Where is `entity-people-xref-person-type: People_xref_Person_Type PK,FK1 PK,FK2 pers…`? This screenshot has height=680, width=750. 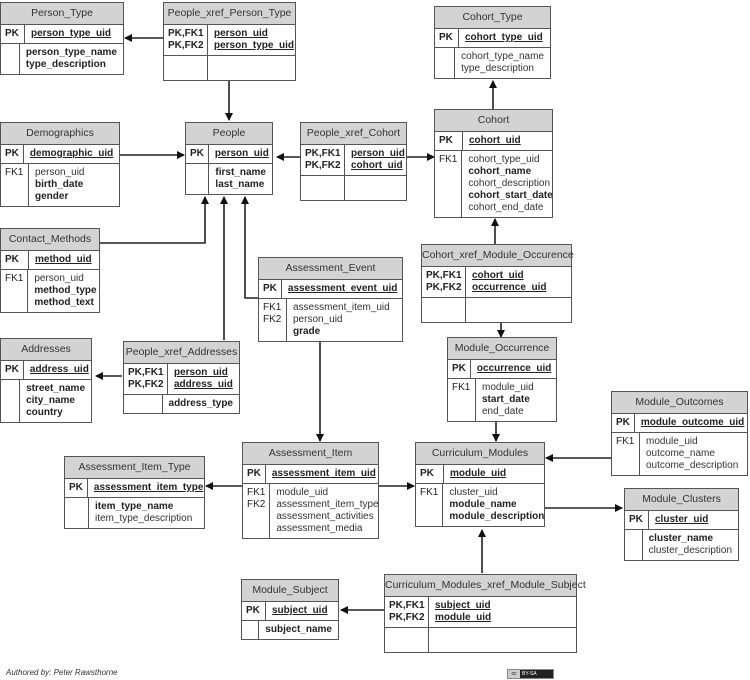
entity-people-xref-person-type: People_xref_Person_Type PK,FK1 PK,FK2 pers… is located at coordinates (229, 41).